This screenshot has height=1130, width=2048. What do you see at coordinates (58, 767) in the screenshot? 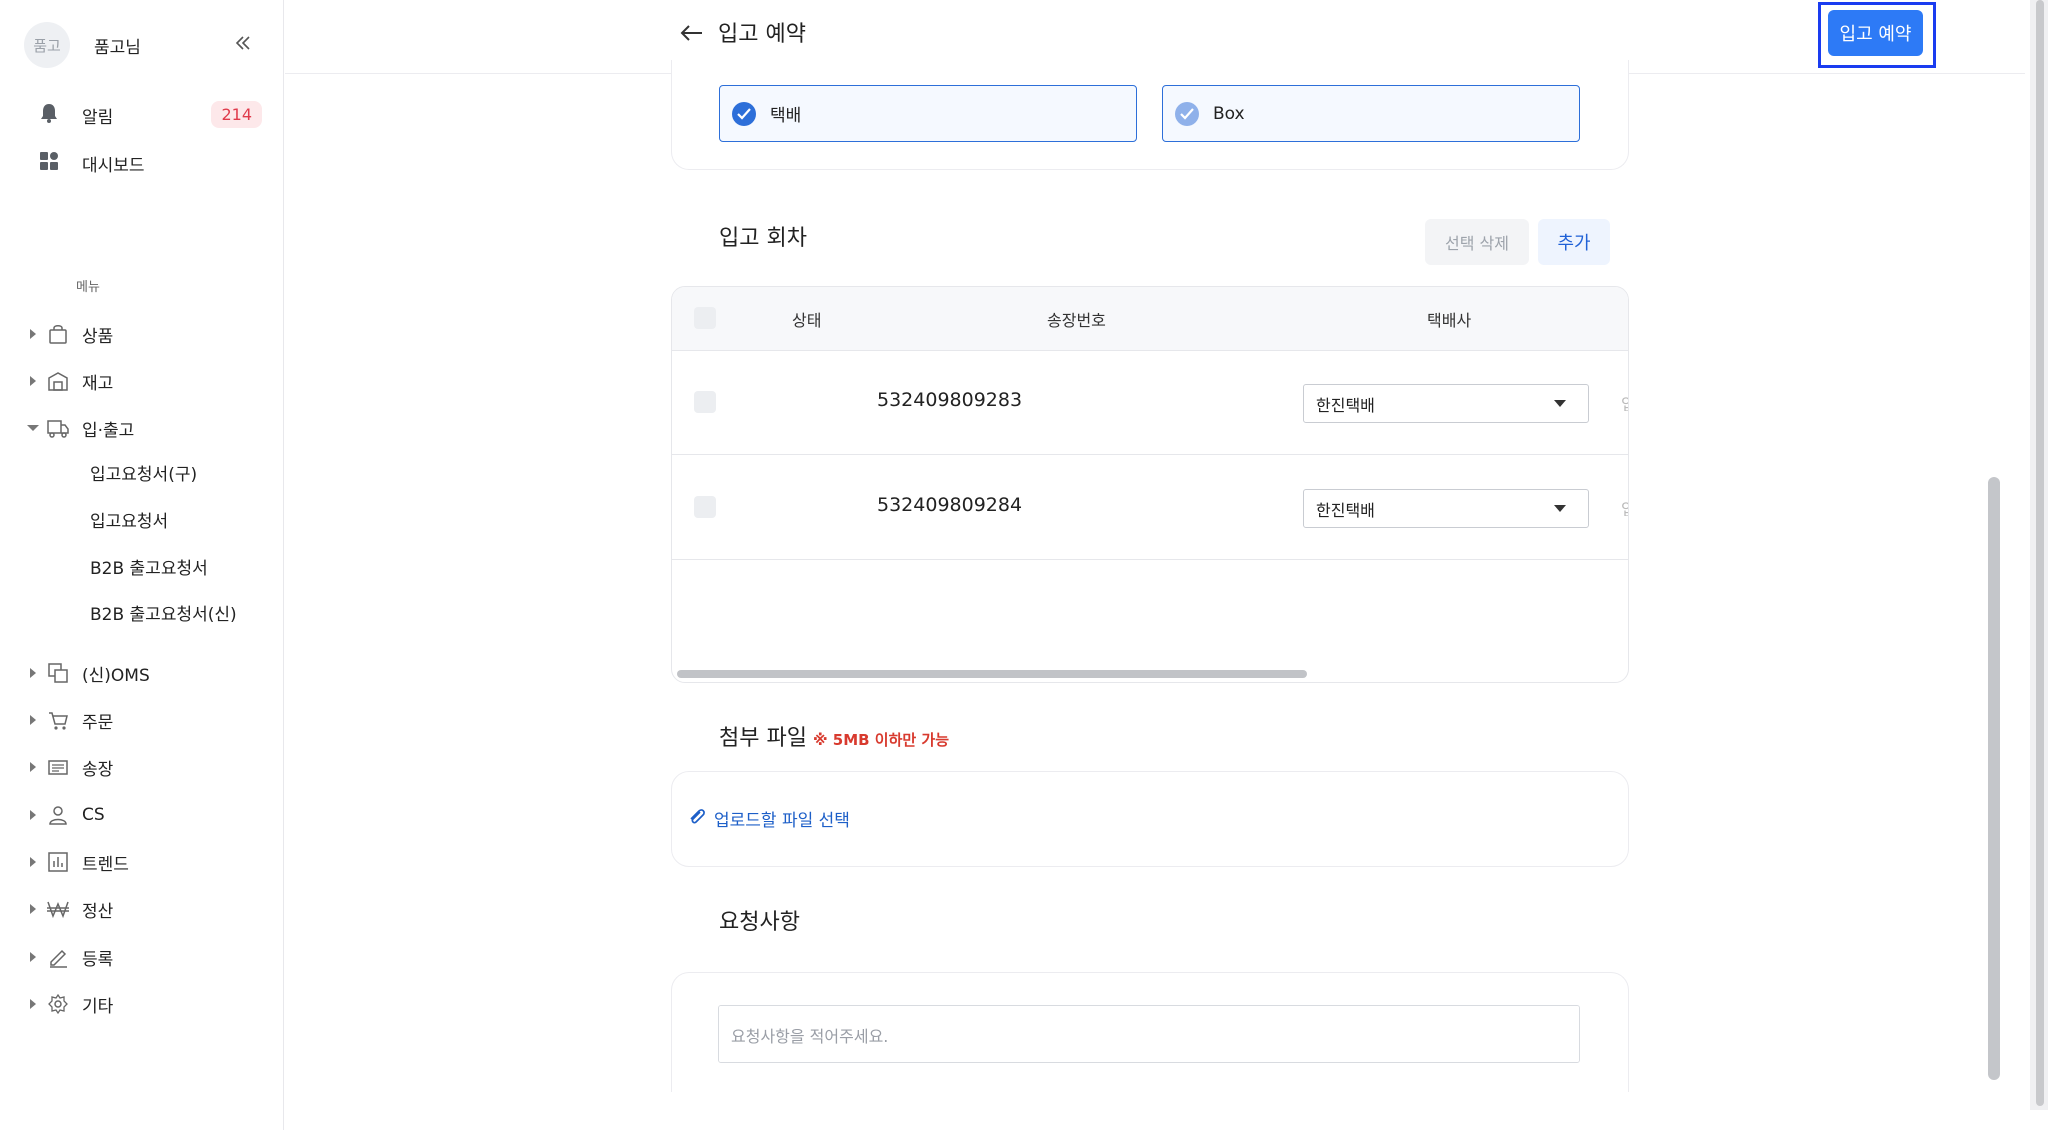
I see `invoice-icon` at bounding box center [58, 767].